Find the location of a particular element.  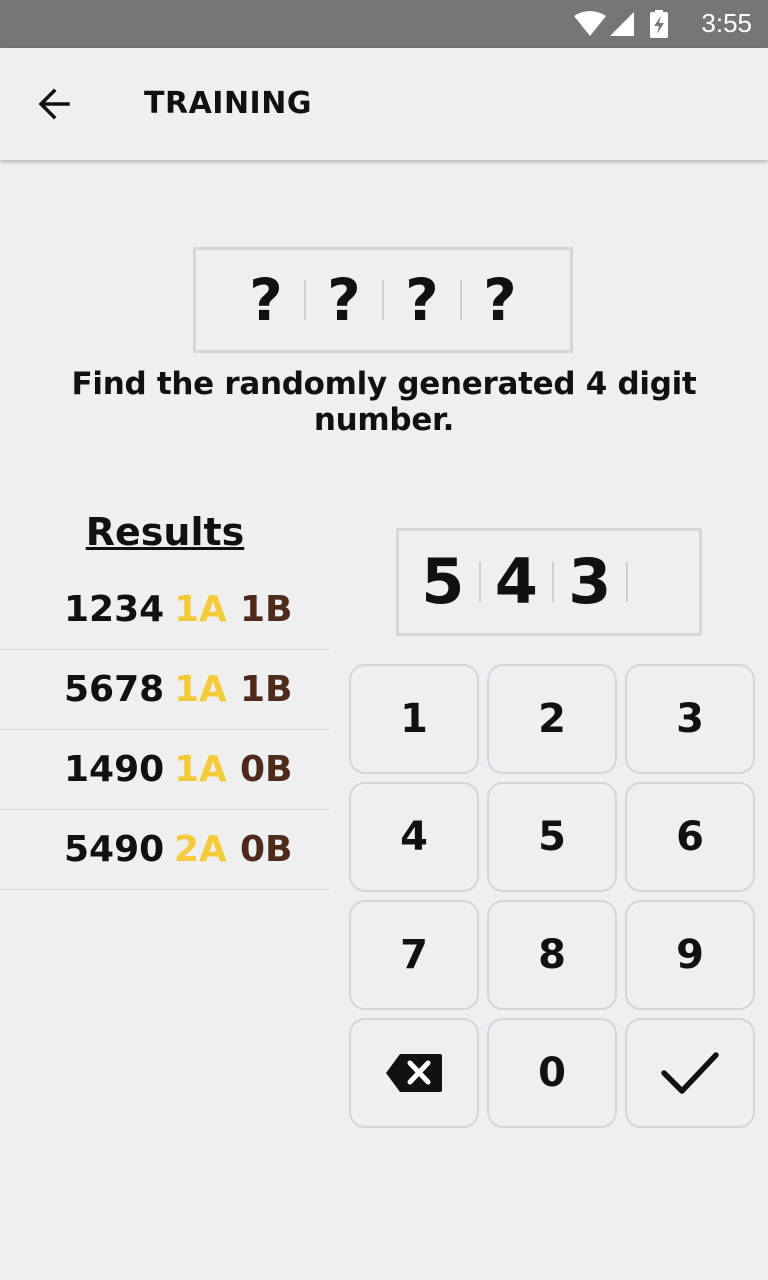

arrow-left-icon is located at coordinates (54, 104).